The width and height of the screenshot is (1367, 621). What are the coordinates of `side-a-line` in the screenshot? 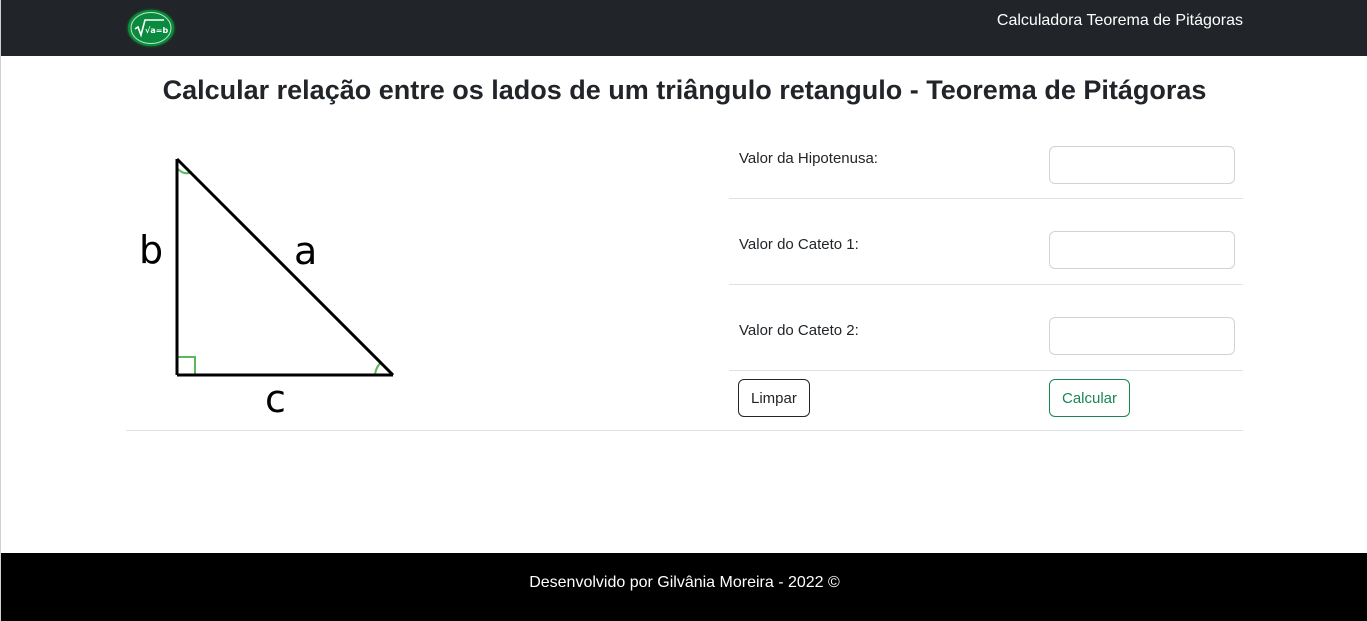 It's located at (285, 267).